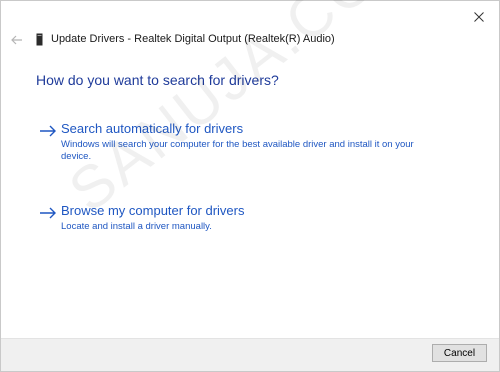 The image size is (500, 372). I want to click on back-button, so click(17, 40).